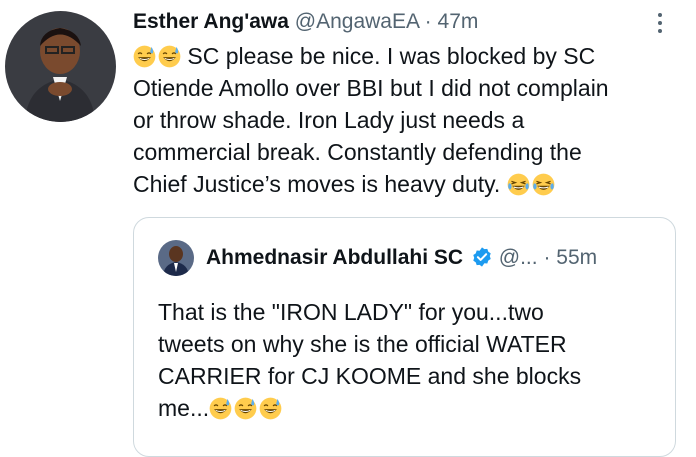 The width and height of the screenshot is (696, 457). I want to click on tweet-header: Esther Ang'awa @AngawaEA · 47m, so click(394, 22).